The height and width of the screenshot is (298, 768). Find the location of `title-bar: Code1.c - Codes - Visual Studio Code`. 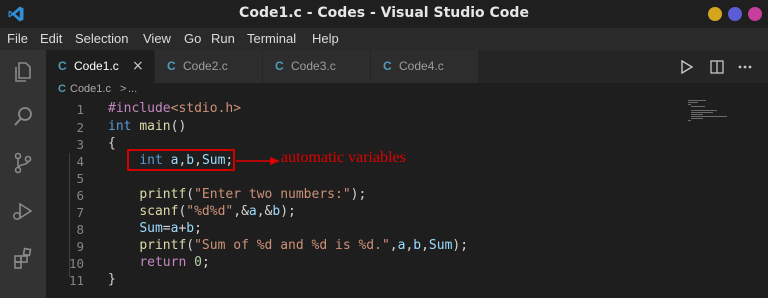

title-bar: Code1.c - Codes - Visual Studio Code is located at coordinates (384, 14).